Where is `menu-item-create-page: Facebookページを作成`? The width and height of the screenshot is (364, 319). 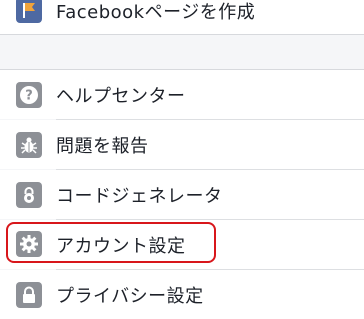
menu-item-create-page: Facebookページを作成 is located at coordinates (182, 17).